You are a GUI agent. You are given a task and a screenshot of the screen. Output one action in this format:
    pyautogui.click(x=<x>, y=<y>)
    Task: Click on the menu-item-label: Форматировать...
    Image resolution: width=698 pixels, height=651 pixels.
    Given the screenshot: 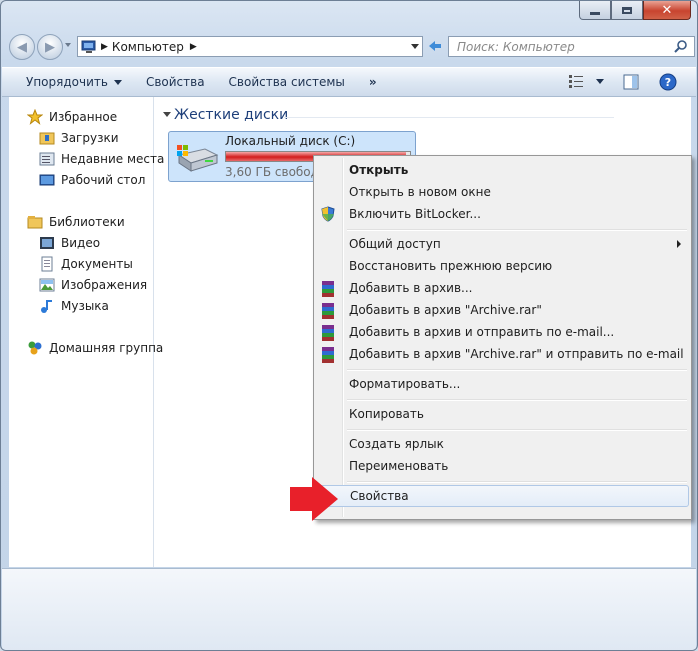 What is the action you would take?
    pyautogui.click(x=405, y=384)
    